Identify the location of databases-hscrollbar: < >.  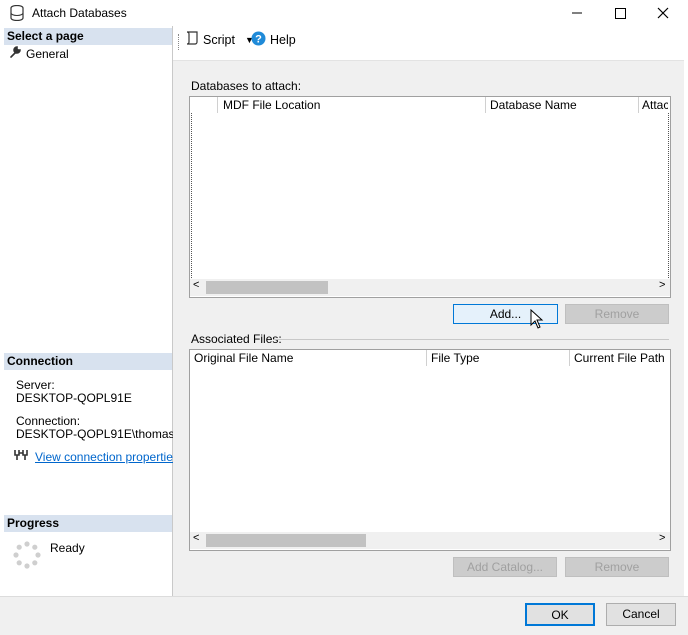
(430, 287).